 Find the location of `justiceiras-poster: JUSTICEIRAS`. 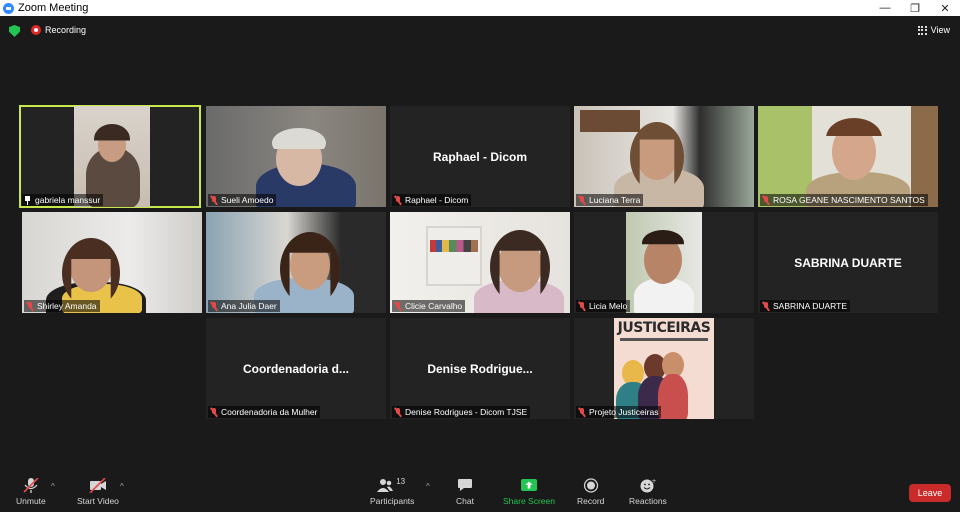

justiceiras-poster: JUSTICEIRAS is located at coordinates (664, 368).